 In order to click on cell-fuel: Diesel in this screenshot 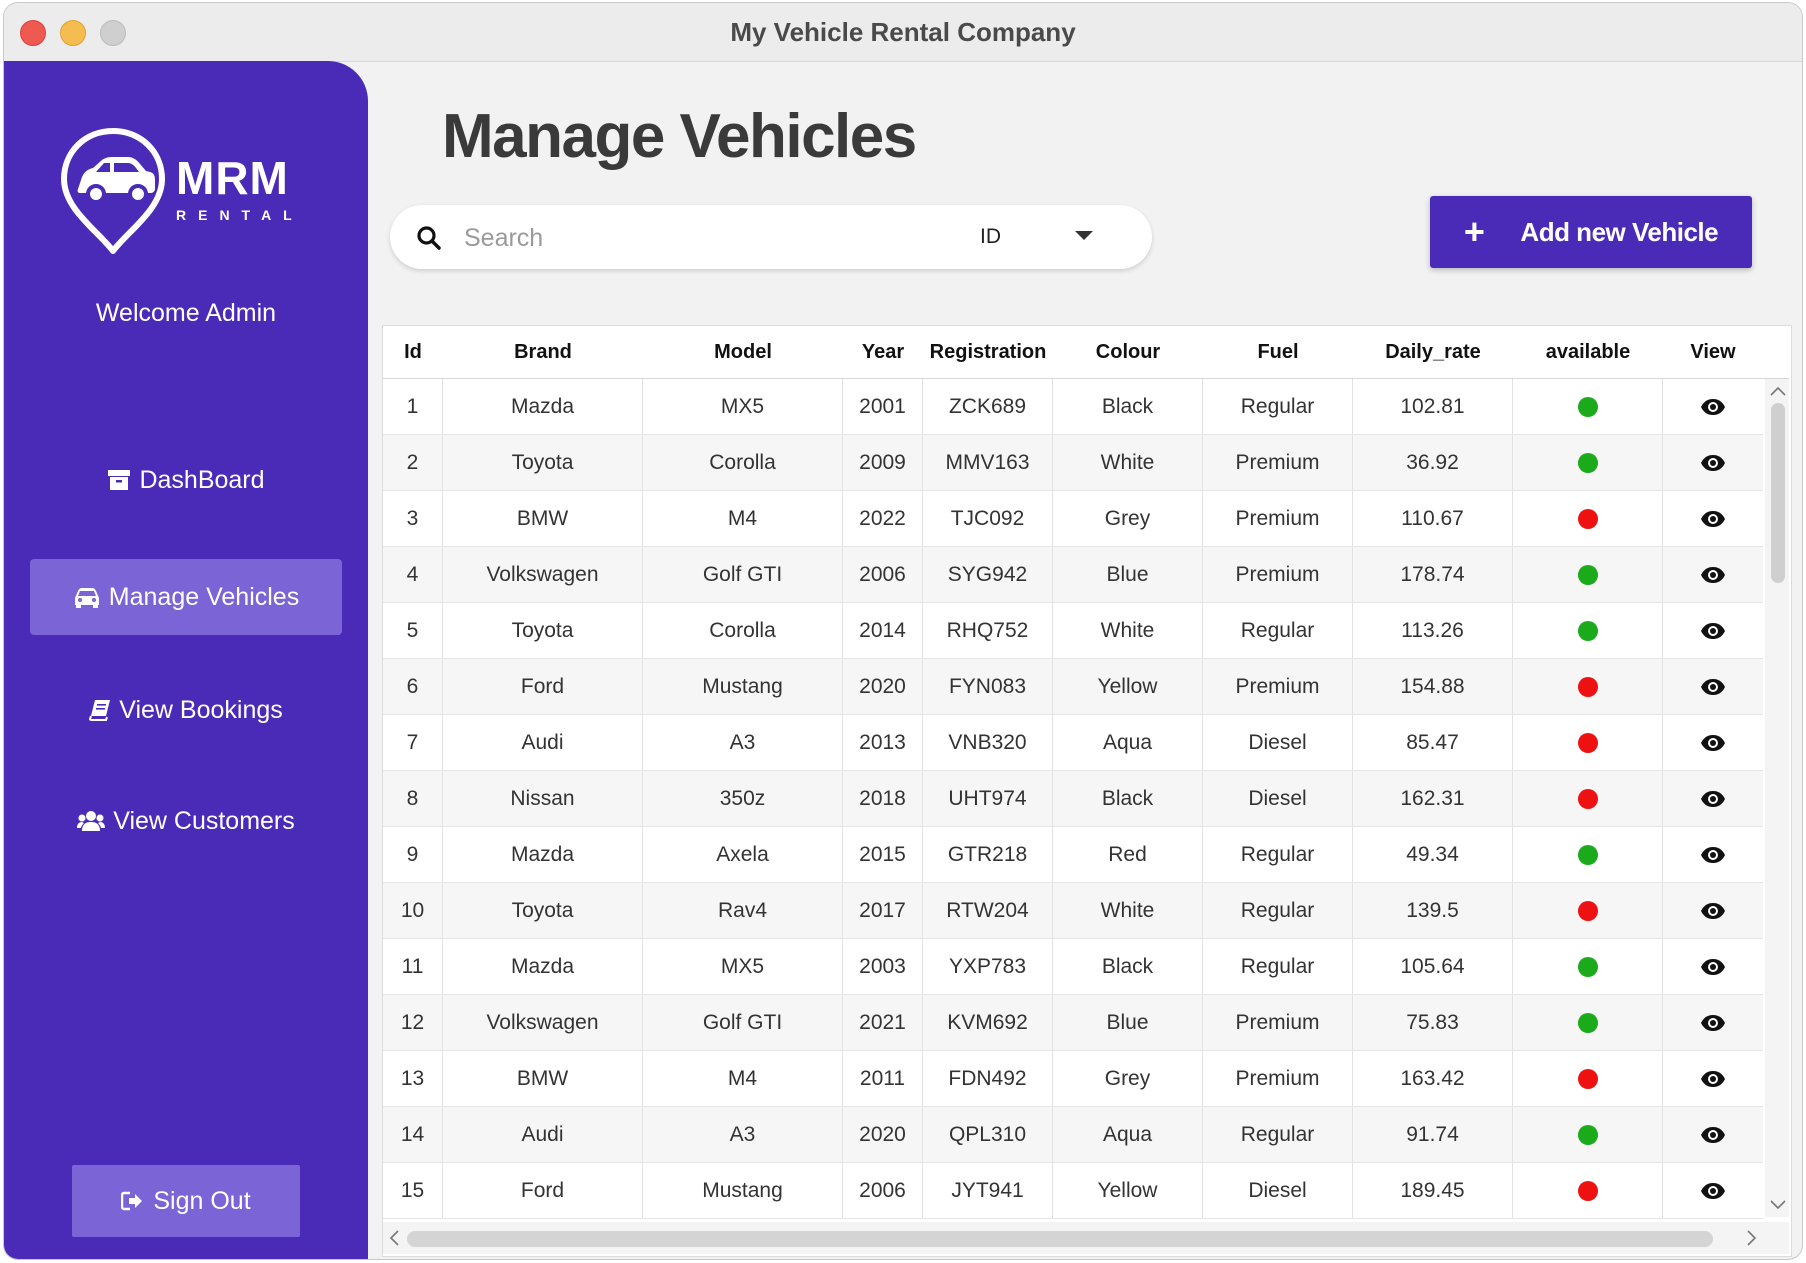, I will do `click(1278, 798)`.